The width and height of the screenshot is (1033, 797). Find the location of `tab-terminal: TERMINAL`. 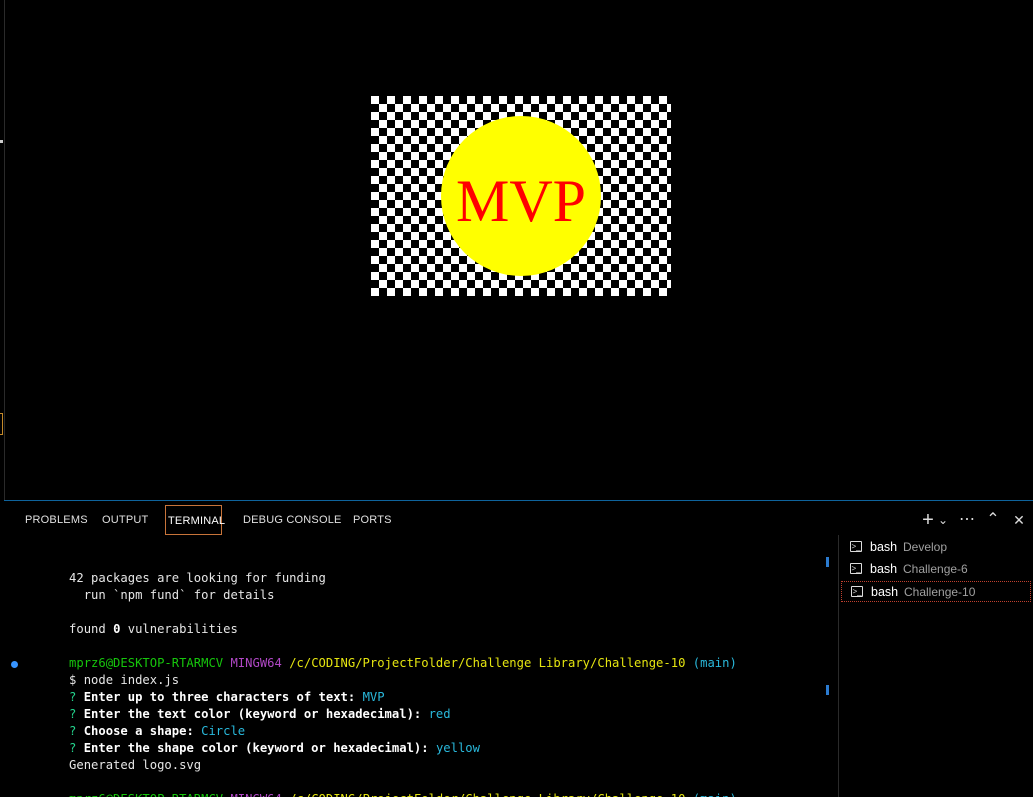

tab-terminal: TERMINAL is located at coordinates (195, 520).